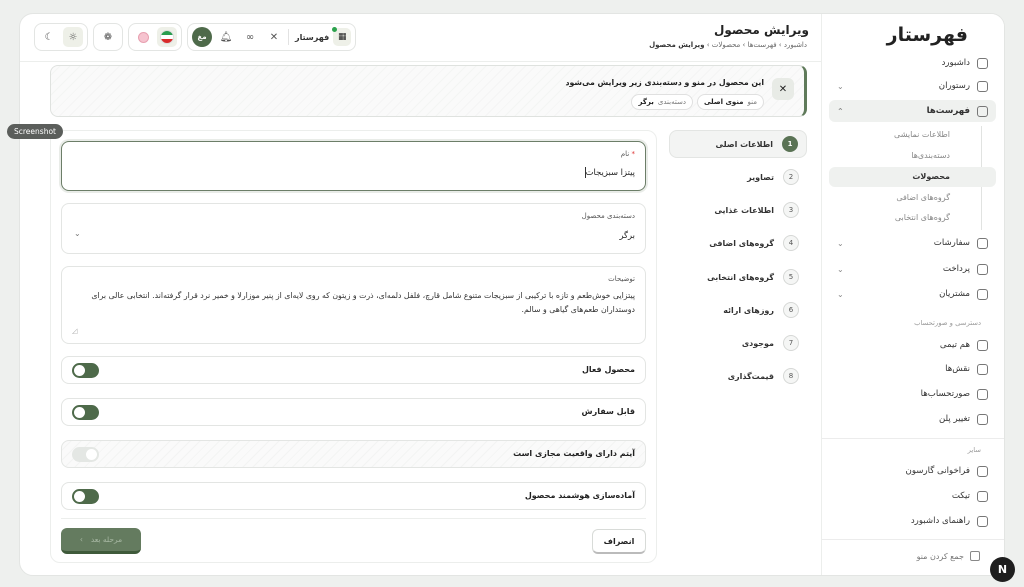 The image size is (1024, 587). I want to click on sidebar-subitem-choice-groups: گروه‌های انتخابی, so click(912, 218).